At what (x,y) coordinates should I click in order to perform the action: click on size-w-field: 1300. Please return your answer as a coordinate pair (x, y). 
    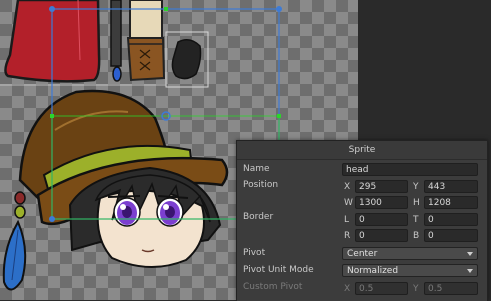
    Looking at the image, I should click on (381, 202).